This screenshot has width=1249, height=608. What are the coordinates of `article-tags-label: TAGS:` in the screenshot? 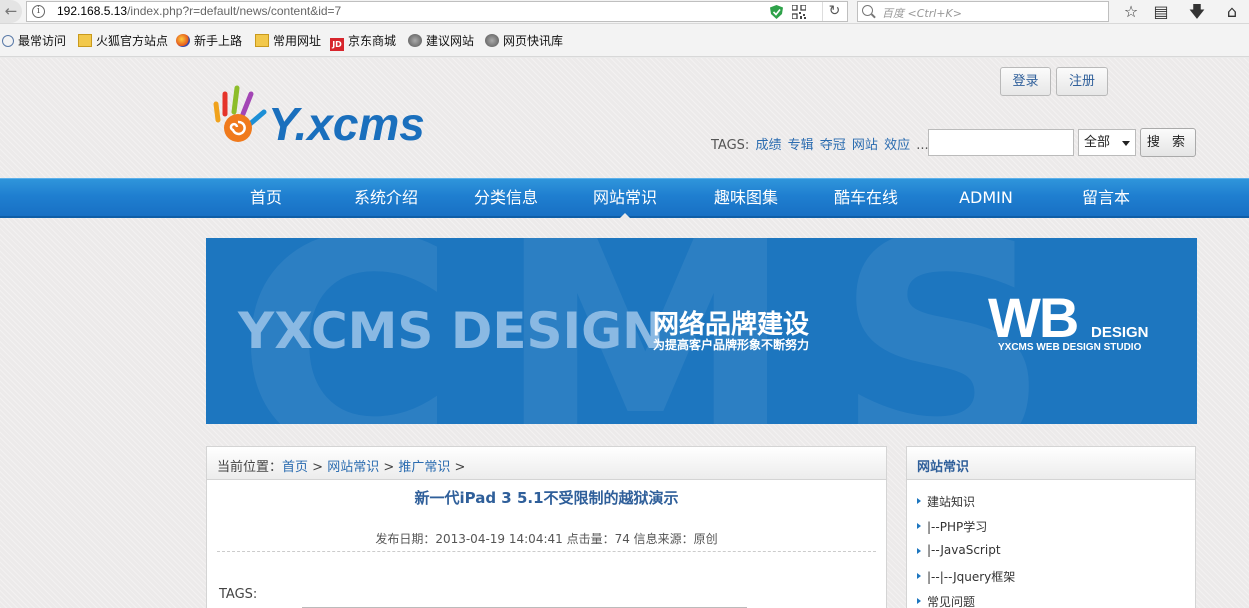 It's located at (238, 594).